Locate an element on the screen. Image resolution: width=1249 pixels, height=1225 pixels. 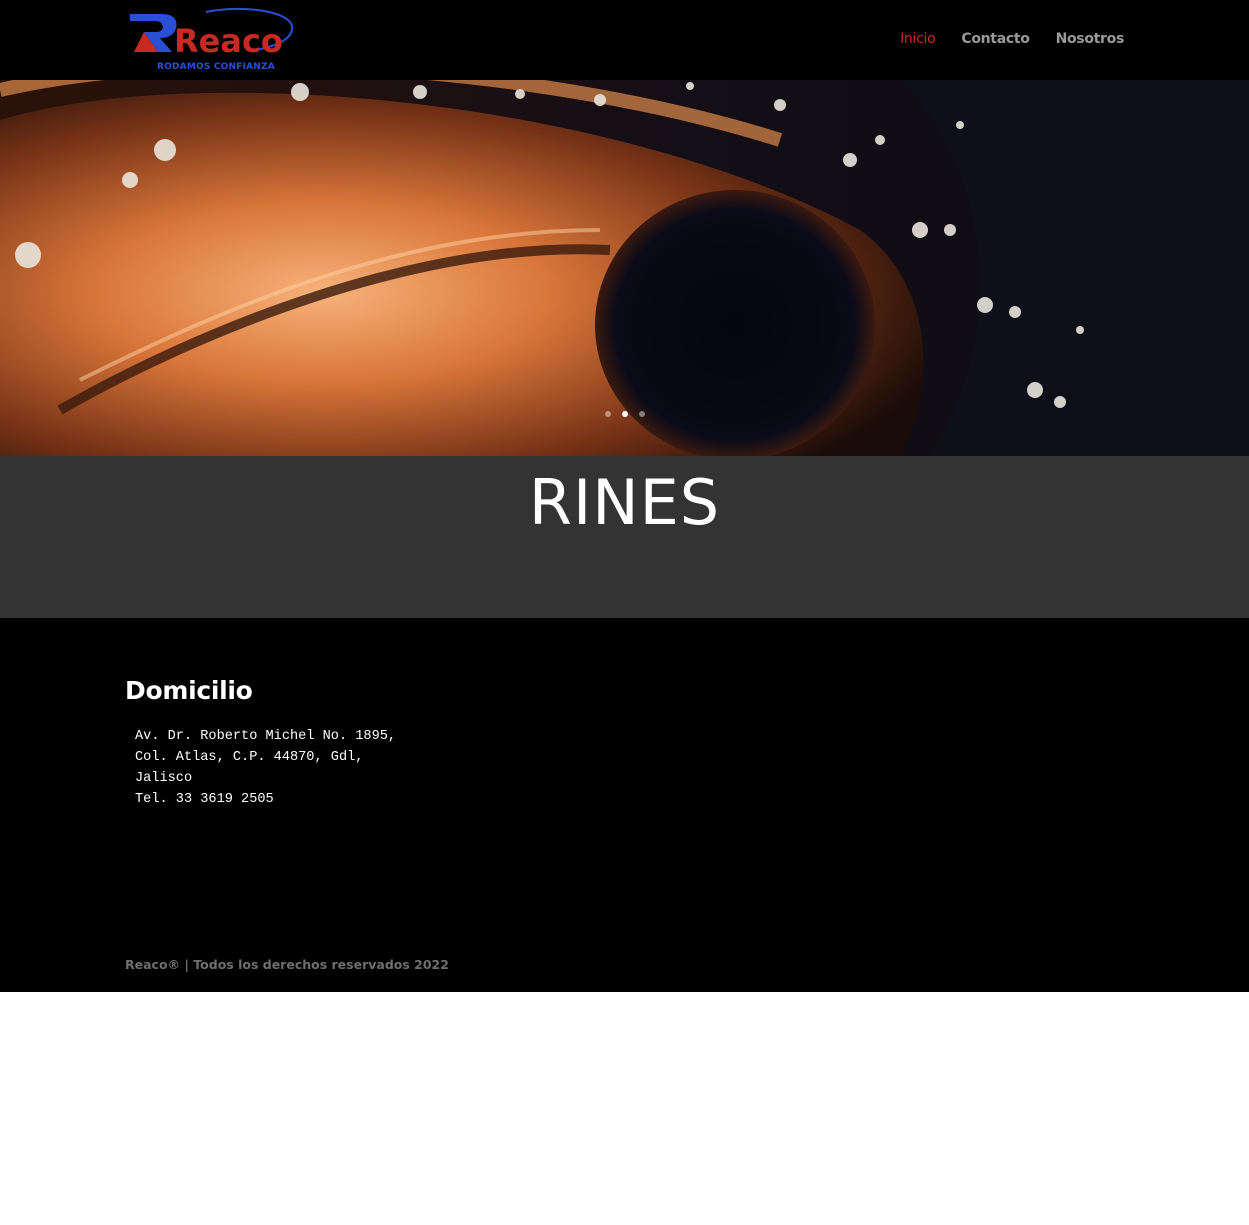
main-nav: Inicio Contacto Nosotros is located at coordinates (1012, 39).